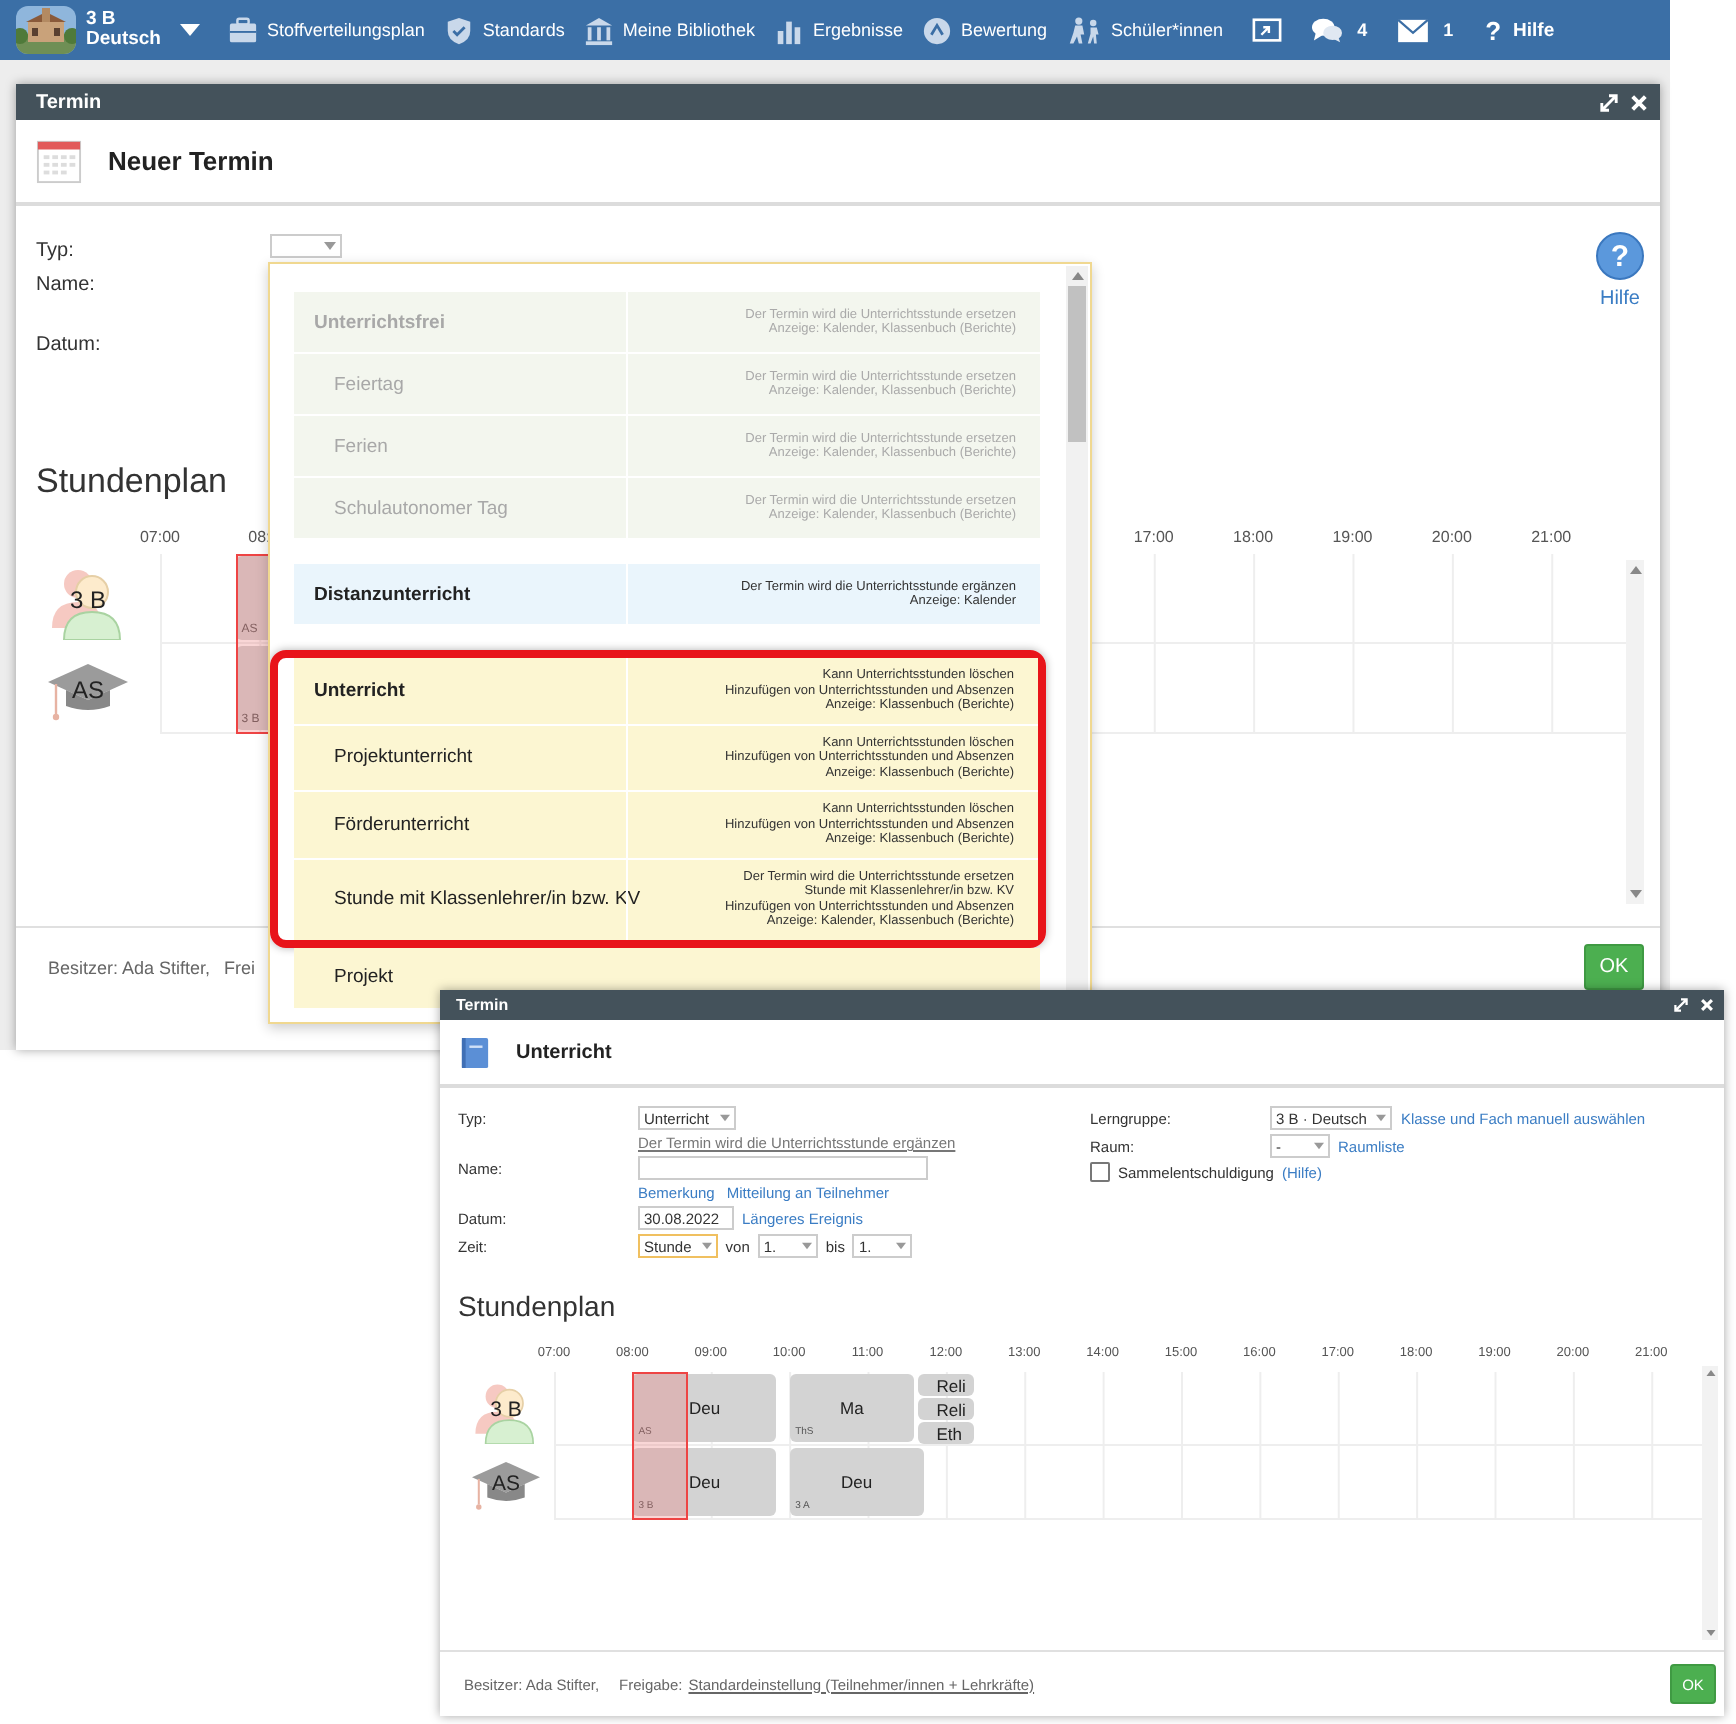  I want to click on class-menu-button: 3 B Deutsch, so click(138, 30).